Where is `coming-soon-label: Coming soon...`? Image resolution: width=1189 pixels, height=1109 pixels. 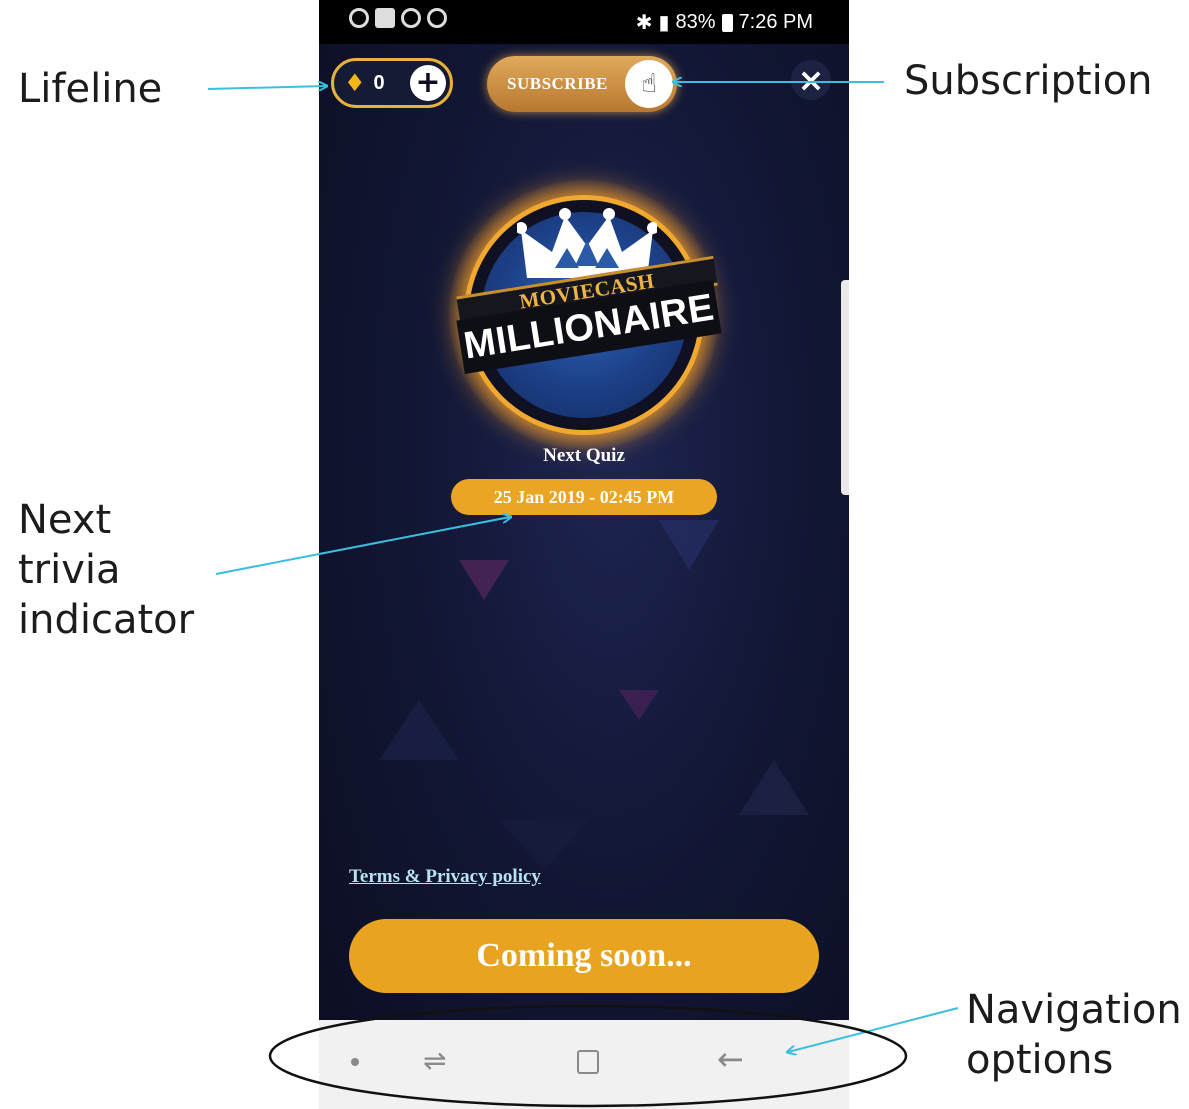 coming-soon-label: Coming soon... is located at coordinates (584, 955).